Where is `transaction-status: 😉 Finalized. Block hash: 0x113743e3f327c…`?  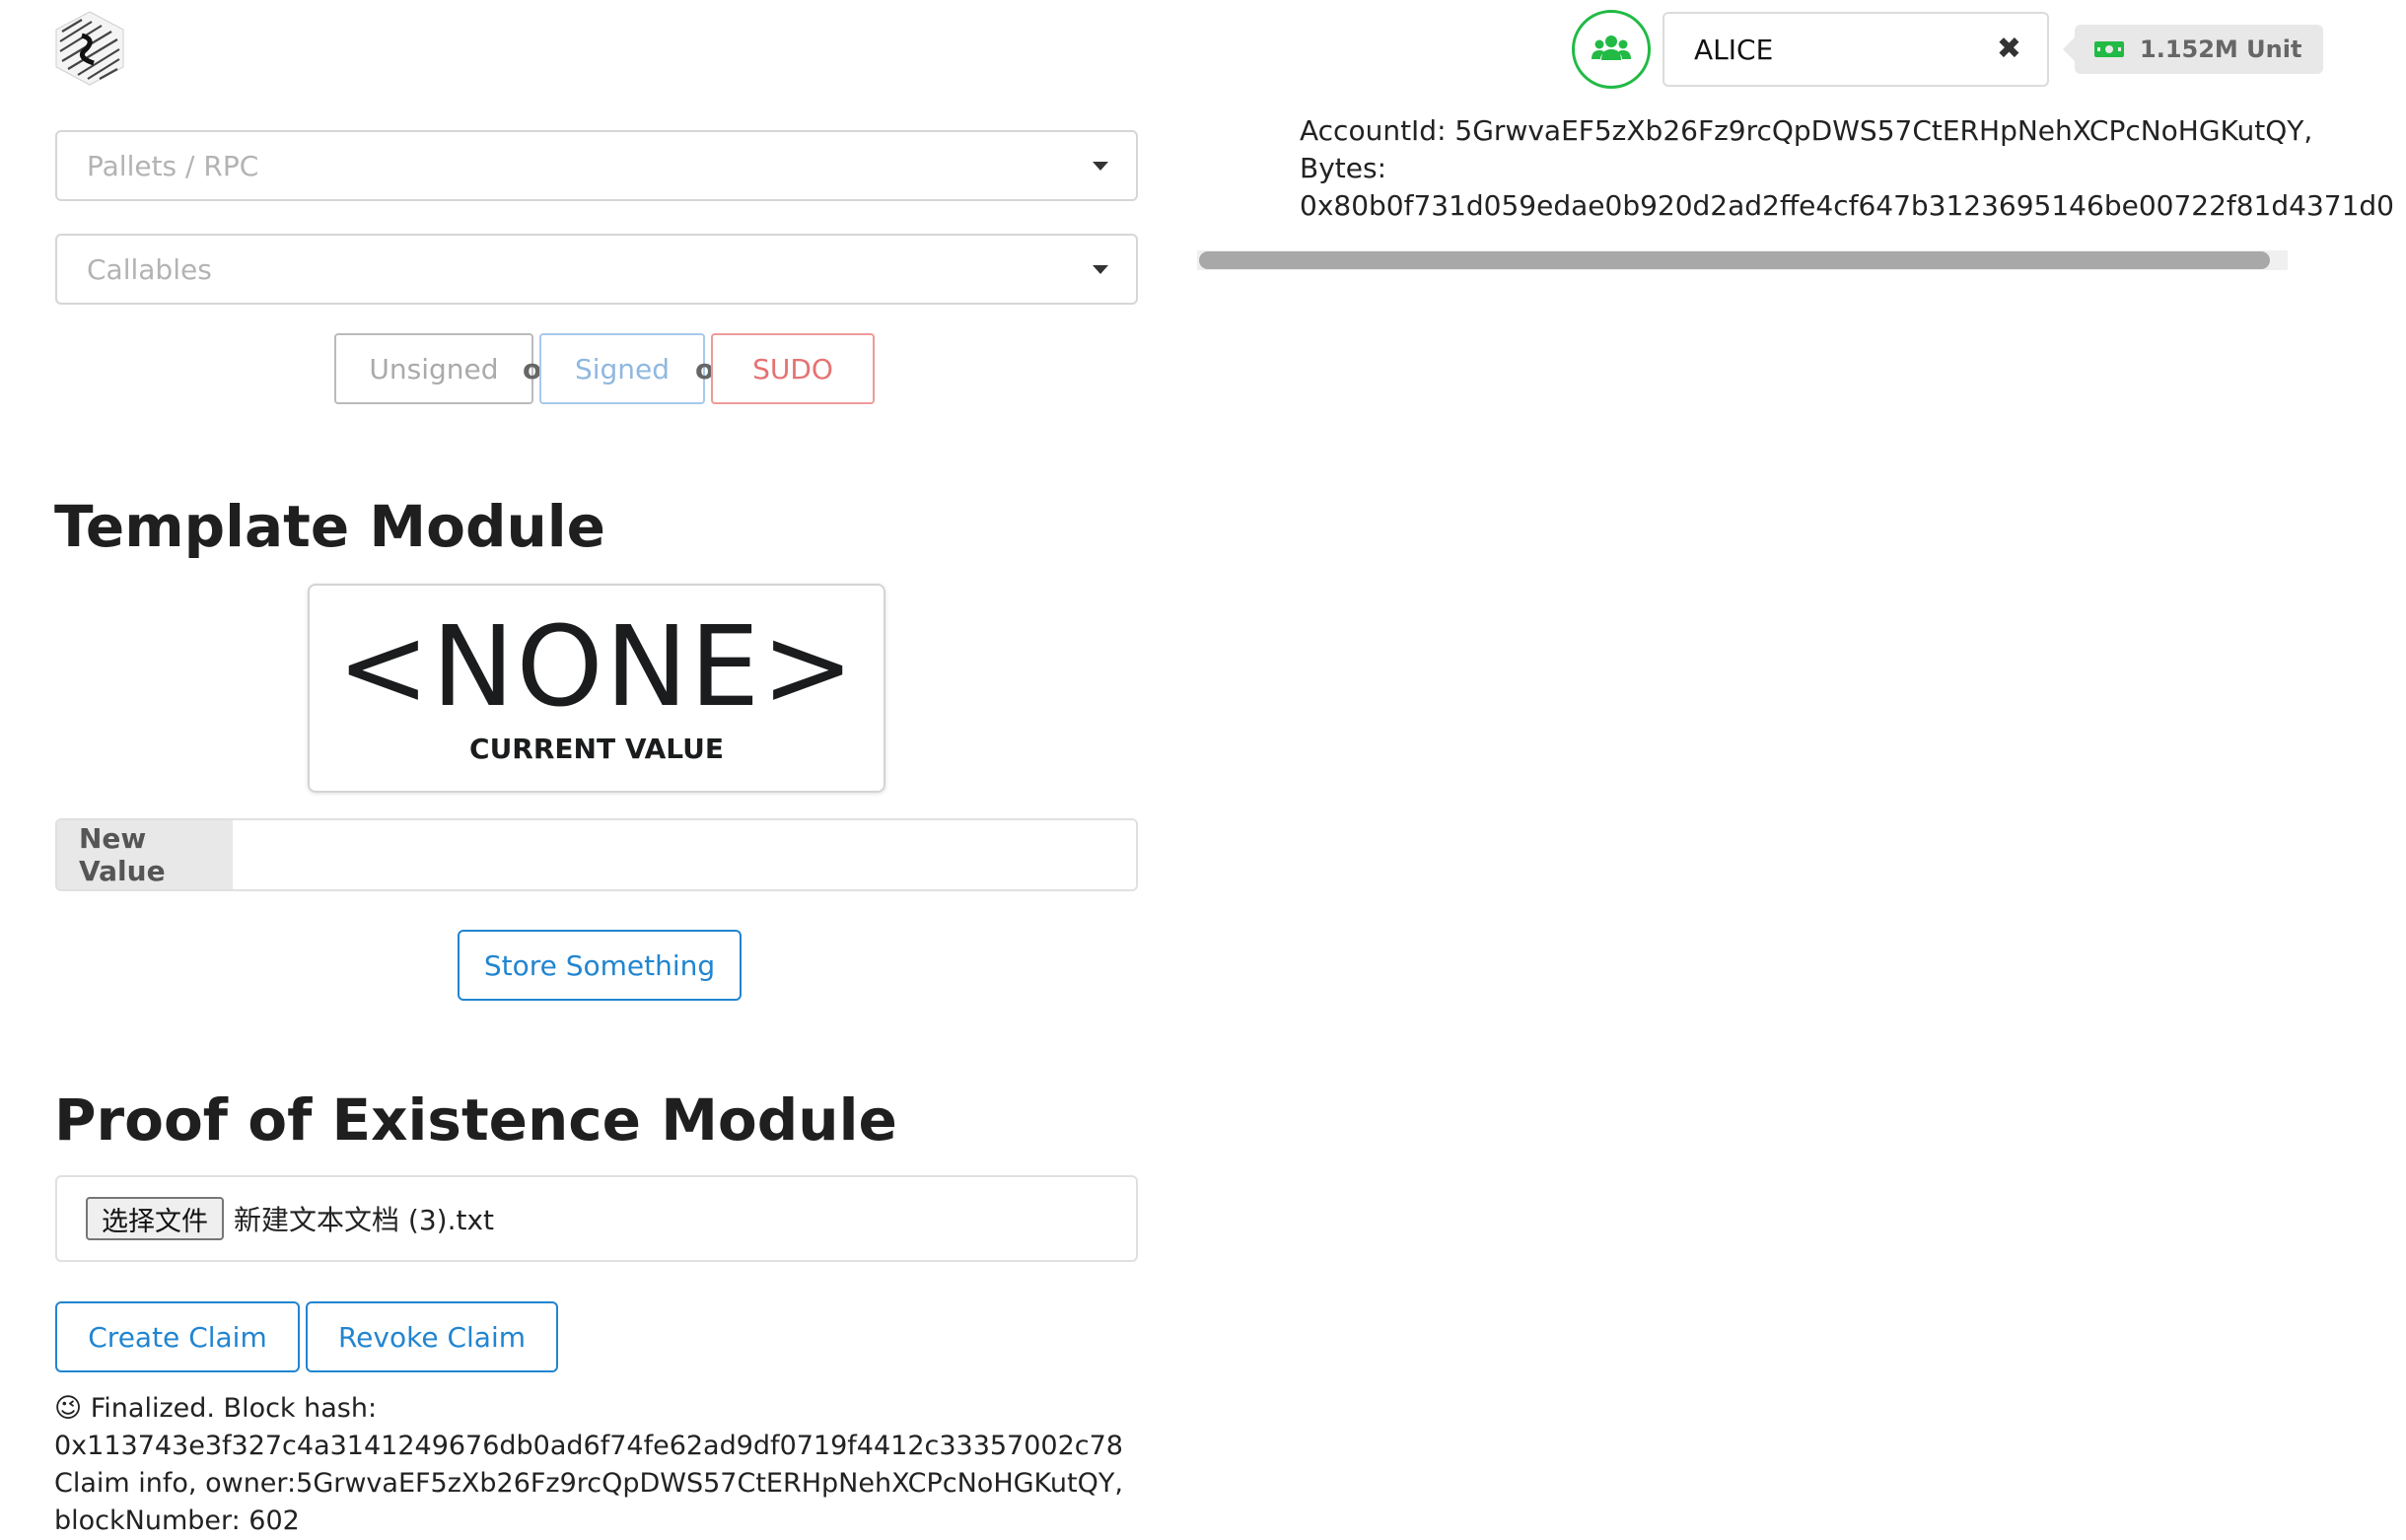 transaction-status: 😉 Finalized. Block hash: 0x113743e3f327c… is located at coordinates (588, 1465).